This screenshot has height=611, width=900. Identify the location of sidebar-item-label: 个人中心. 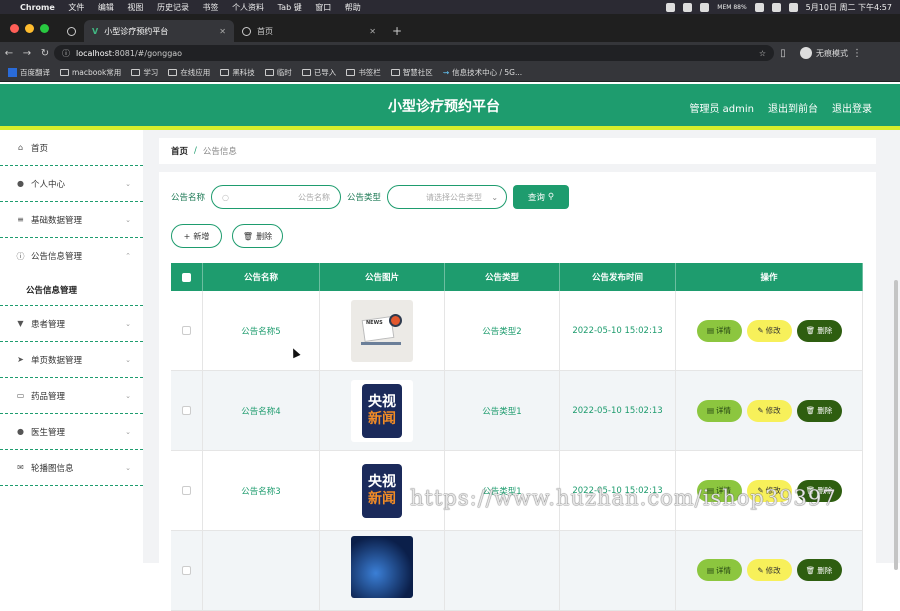
(48, 184).